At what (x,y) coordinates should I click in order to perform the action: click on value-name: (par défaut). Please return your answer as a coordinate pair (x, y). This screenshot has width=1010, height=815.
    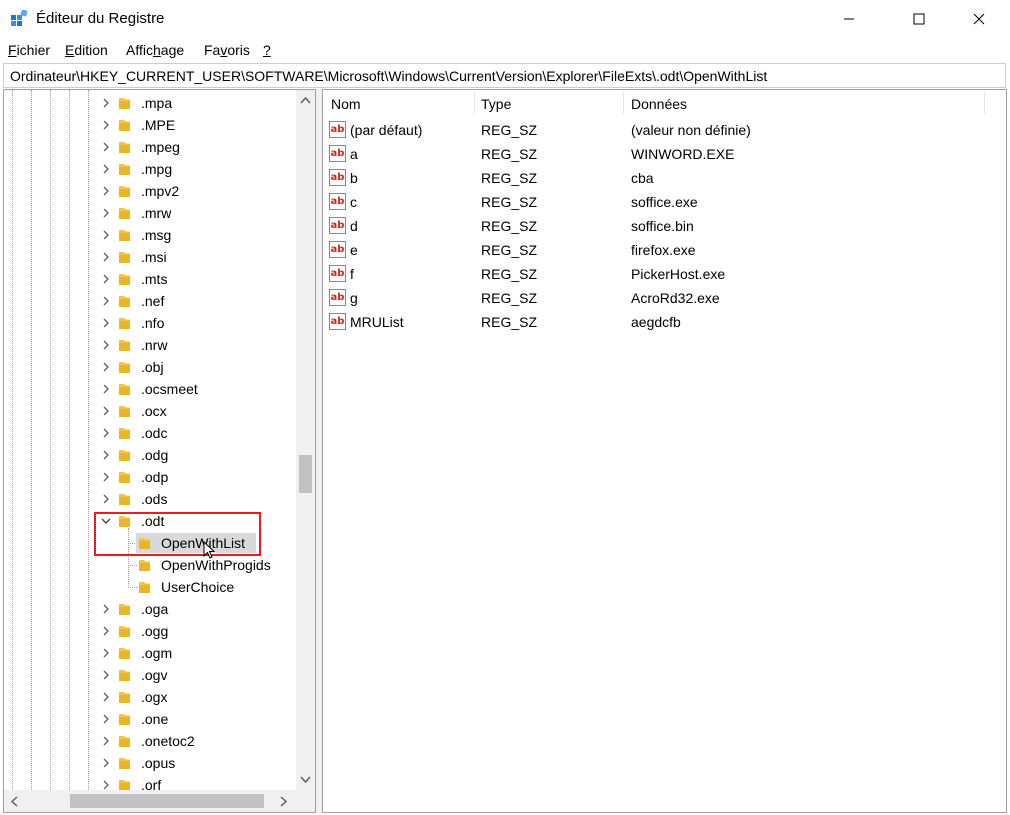
    Looking at the image, I should click on (386, 130).